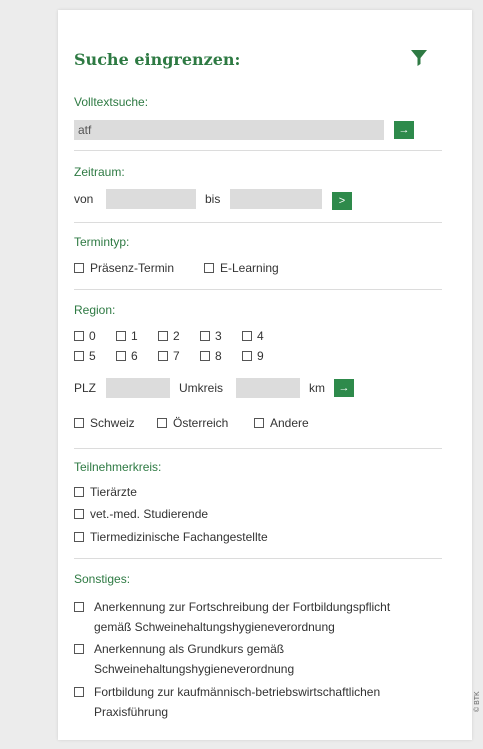  What do you see at coordinates (276, 199) in the screenshot?
I see `date-to-input` at bounding box center [276, 199].